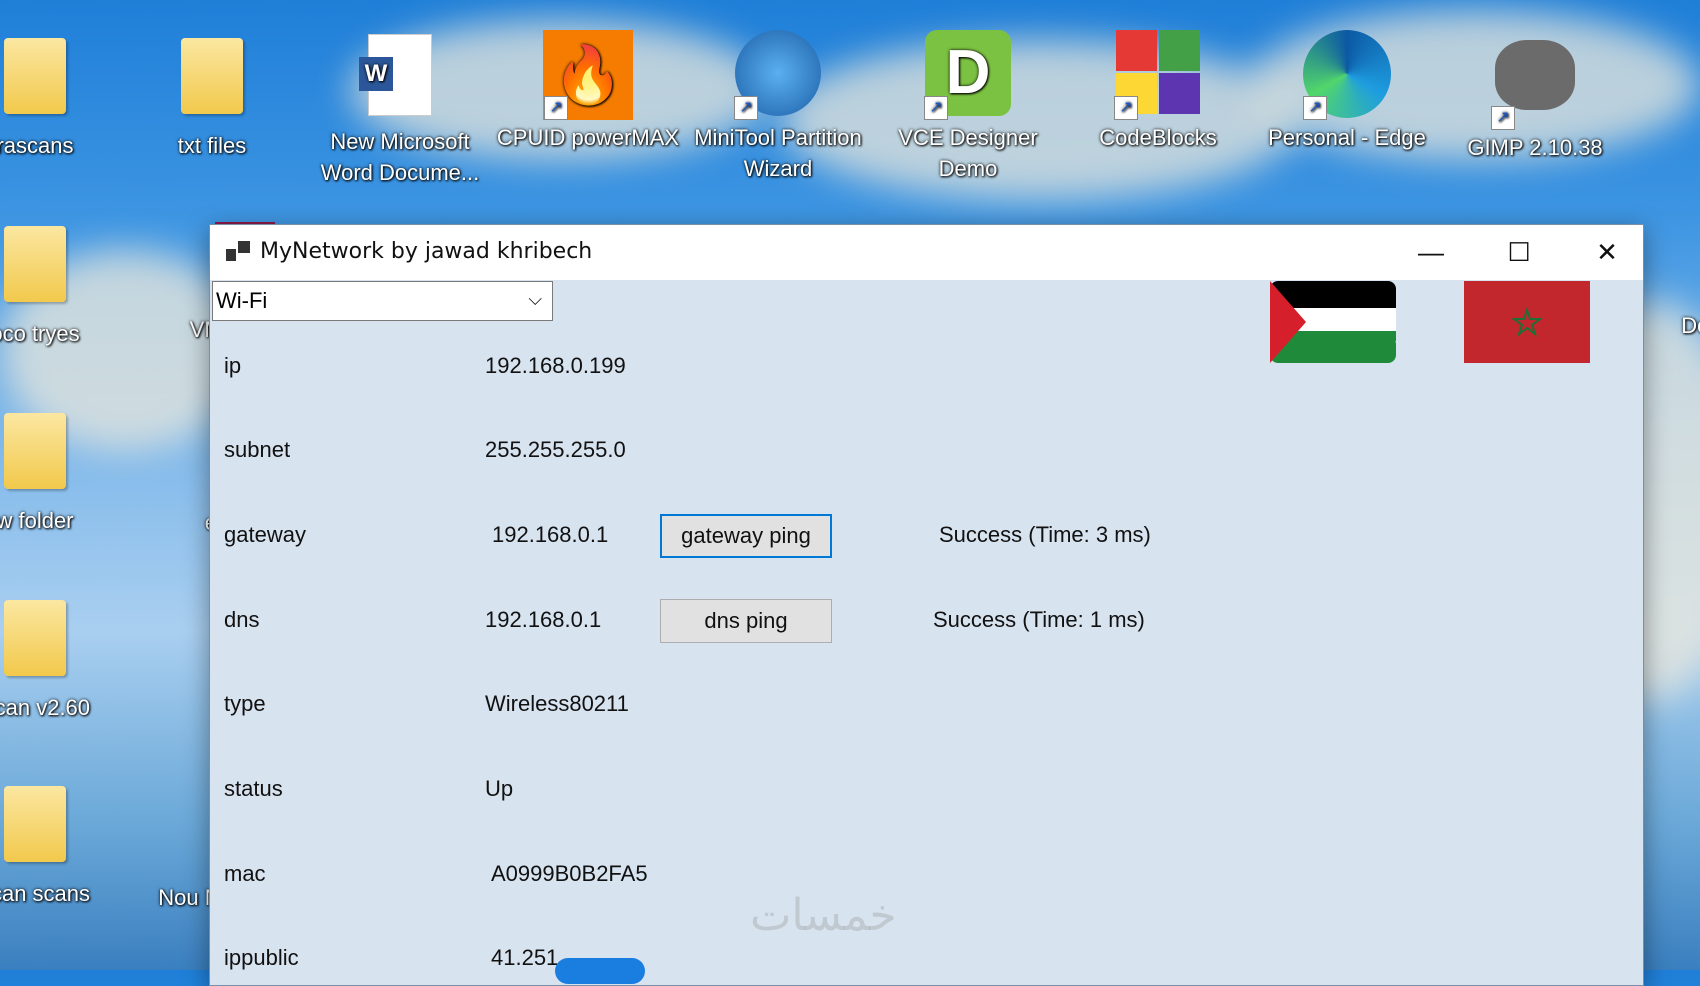 This screenshot has height=986, width=1700. What do you see at coordinates (382, 301) in the screenshot?
I see `adapter-dropdown: Wi-Fi ⌵` at bounding box center [382, 301].